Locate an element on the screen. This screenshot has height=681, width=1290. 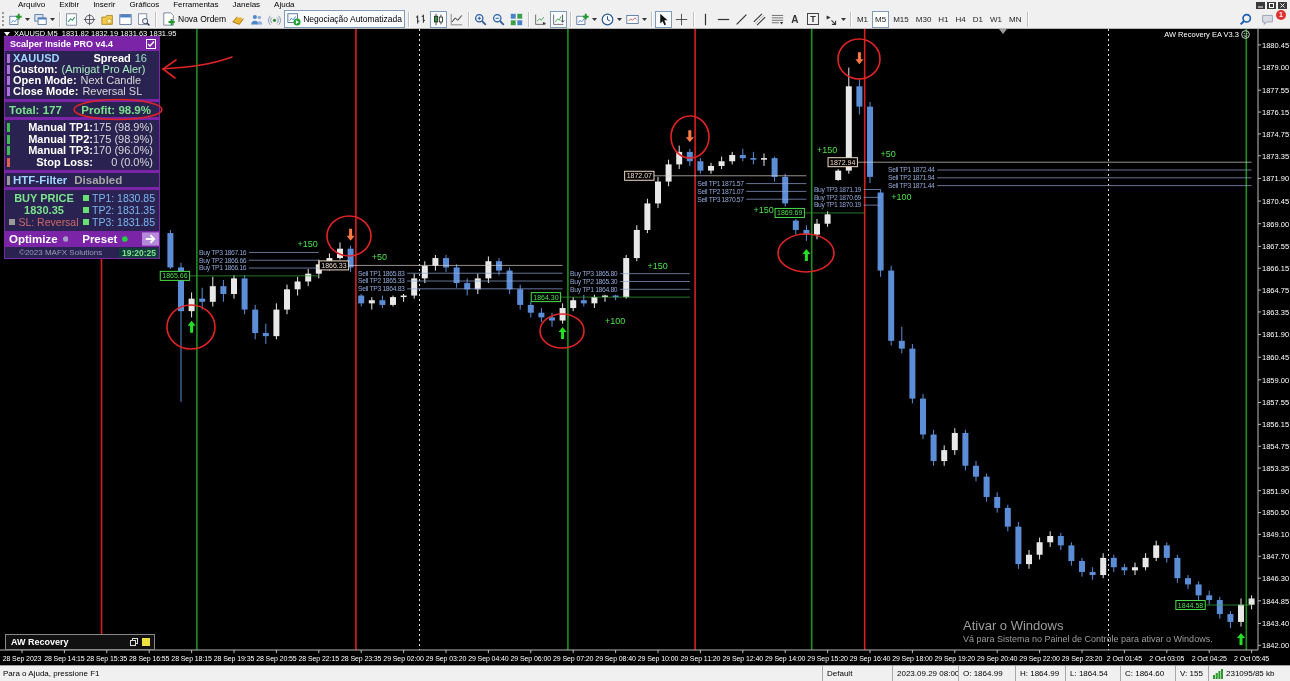
activation-message: Vá para Sistema no Painel de Controle para ativar o Windows. is located at coordinates (1088, 639).